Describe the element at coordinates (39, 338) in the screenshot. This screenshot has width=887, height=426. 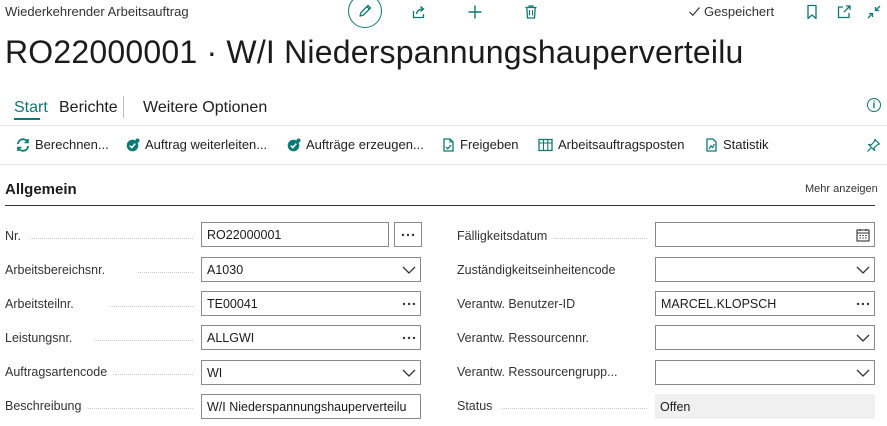
I see `field-label-leistungsnr: Leistungsnr.` at that location.